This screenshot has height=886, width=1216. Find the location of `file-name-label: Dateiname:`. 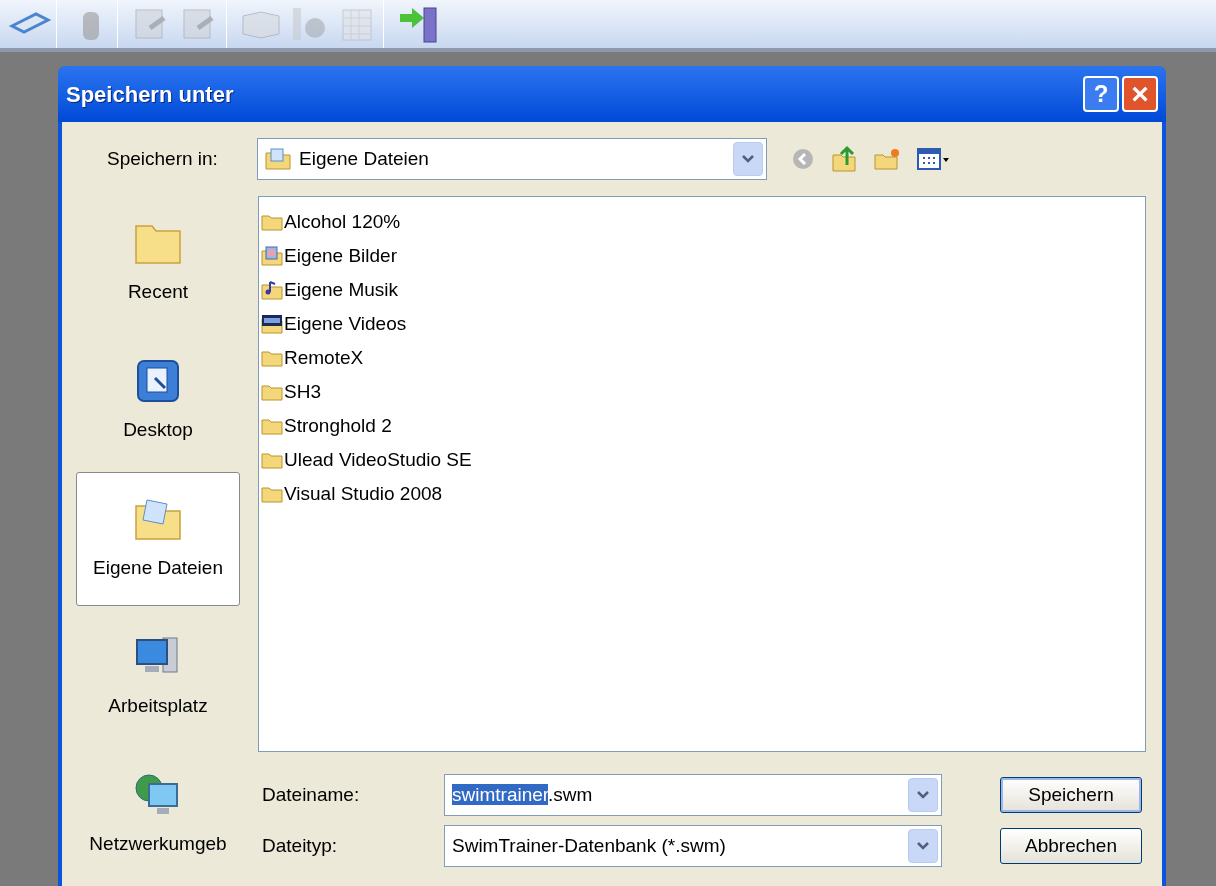

file-name-label: Dateiname: is located at coordinates (311, 794).